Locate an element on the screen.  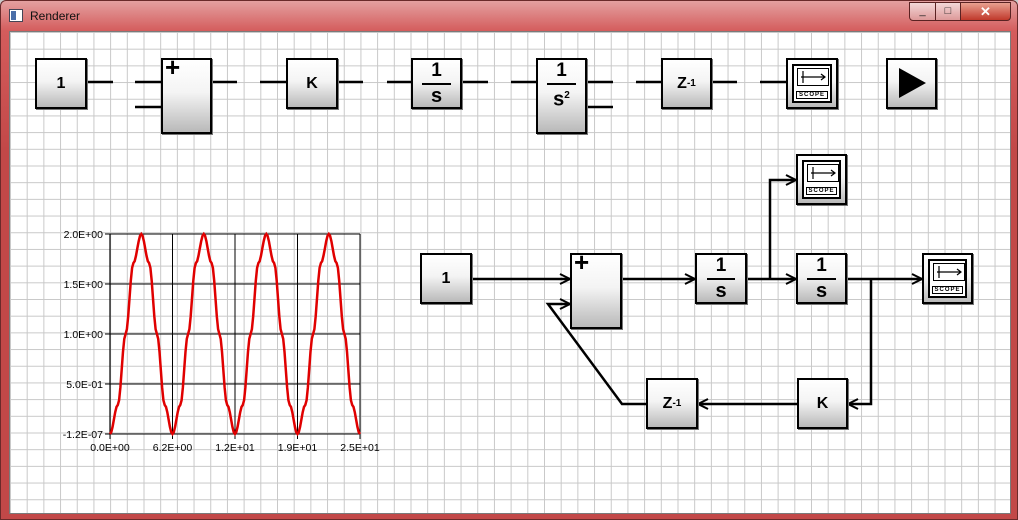
y-tick-label: 2.0E+00 is located at coordinates (84, 235).